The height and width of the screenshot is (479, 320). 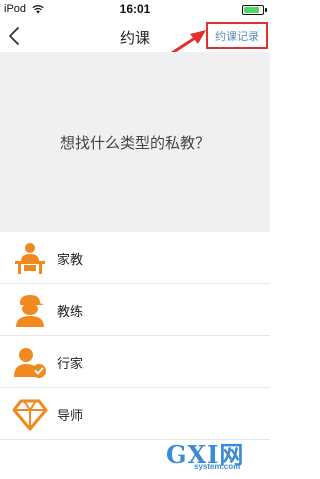 What do you see at coordinates (135, 310) in the screenshot?
I see `category-item-coach: 教练` at bounding box center [135, 310].